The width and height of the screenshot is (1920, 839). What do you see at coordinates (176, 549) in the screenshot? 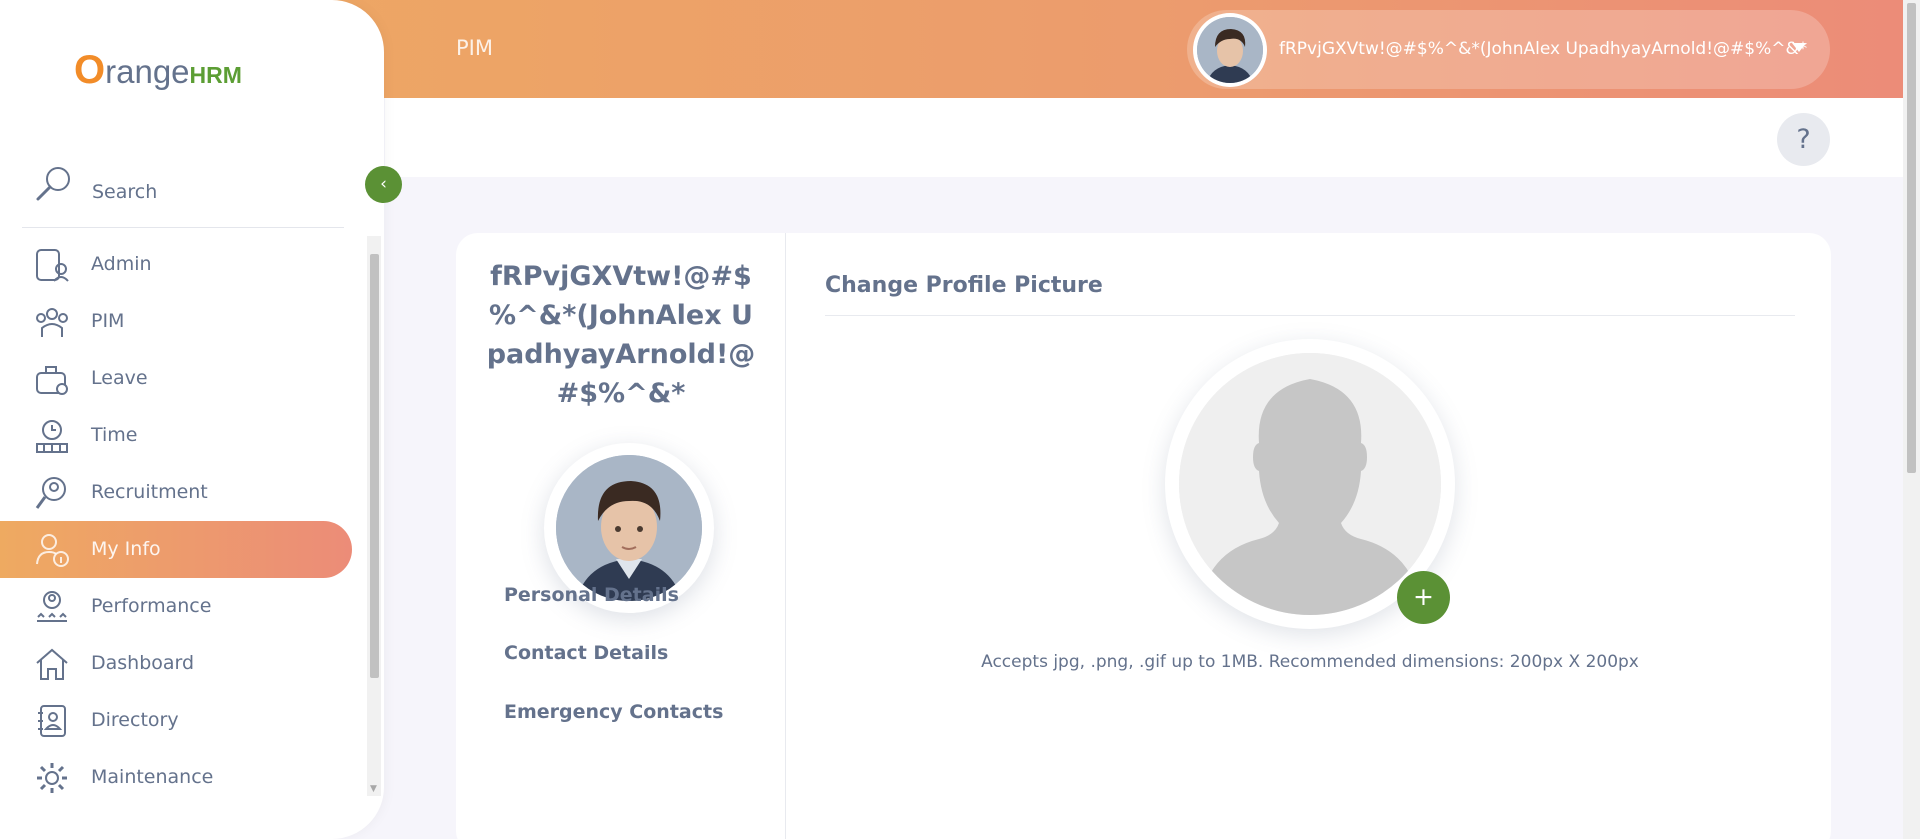
I see `sidebar-item-my-info: My Info` at bounding box center [176, 549].